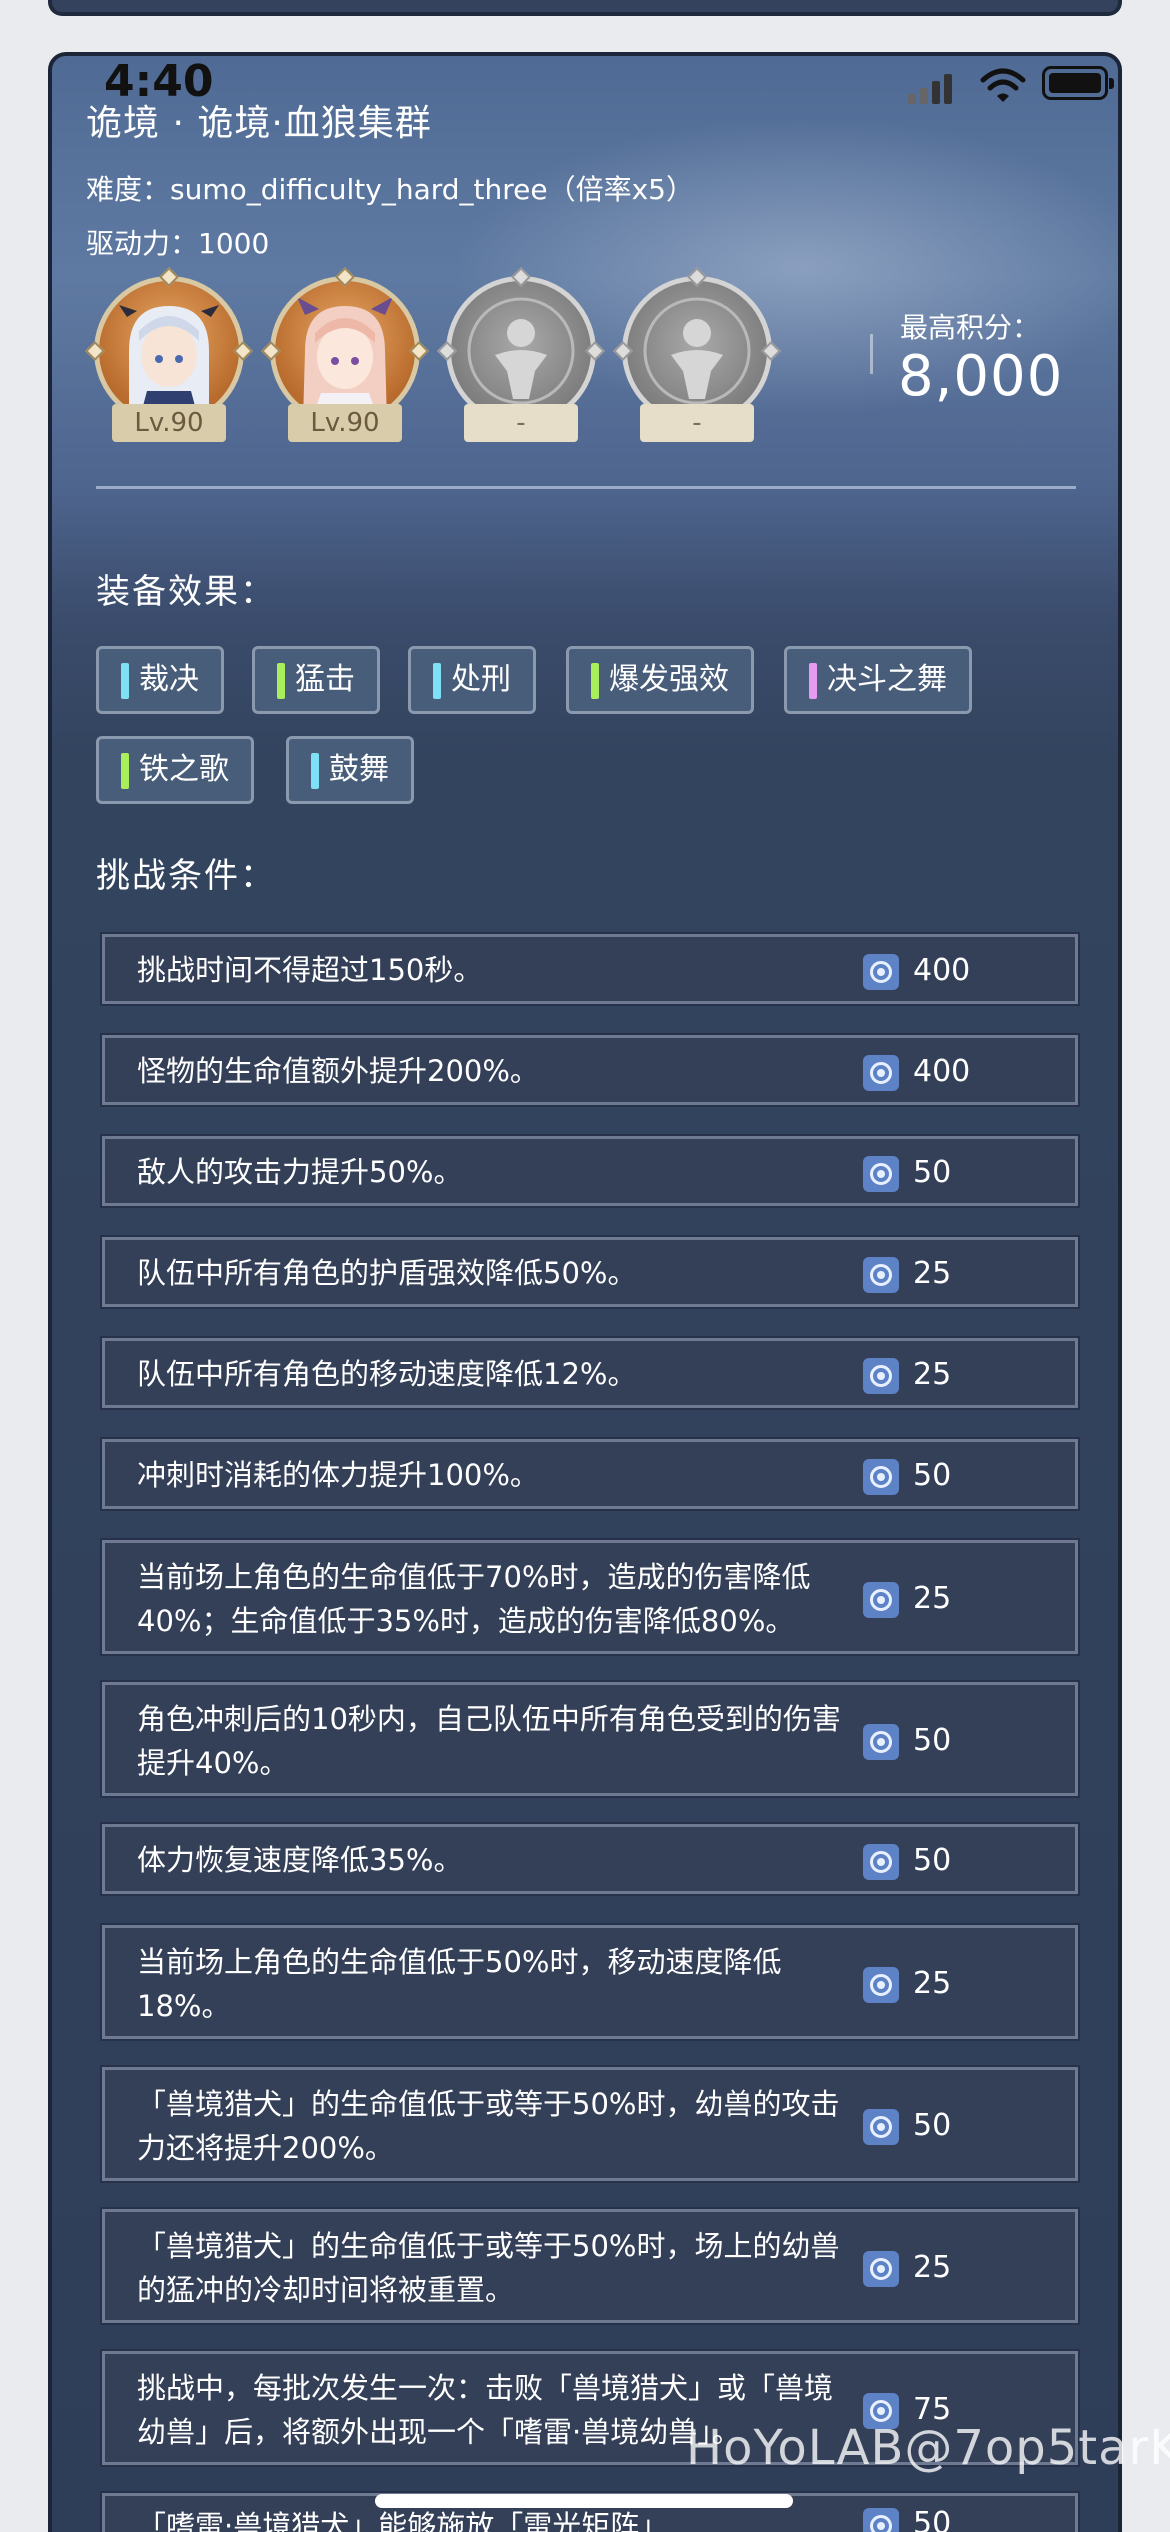  I want to click on team-lineup: Lv.90 Lv.90 - - 最高积分： 8,000, so click(587, 356).